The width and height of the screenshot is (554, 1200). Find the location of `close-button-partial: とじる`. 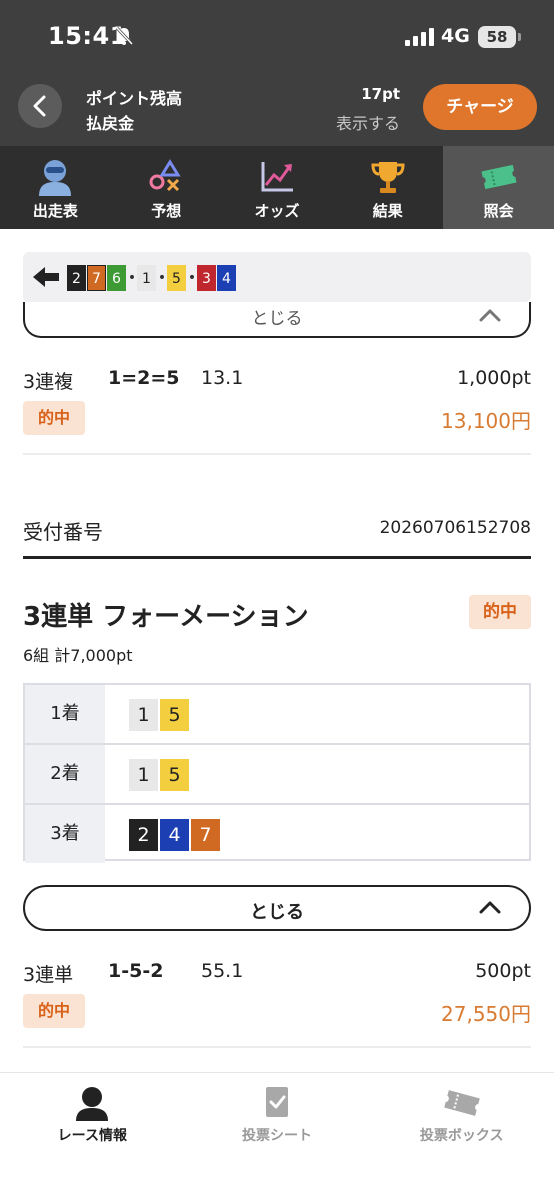

close-button-partial: とじる is located at coordinates (277, 320).